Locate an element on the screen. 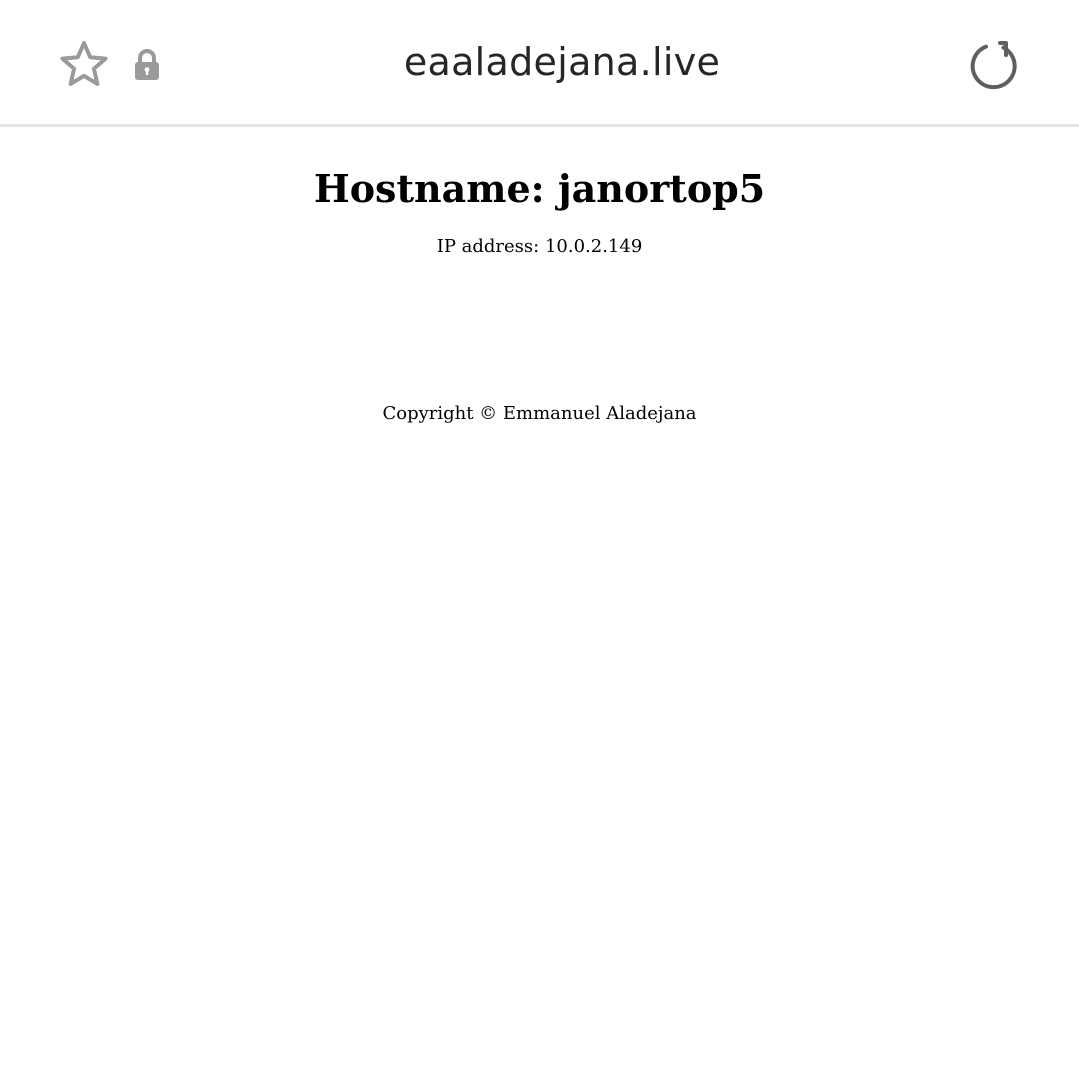  reload-button is located at coordinates (994, 65).